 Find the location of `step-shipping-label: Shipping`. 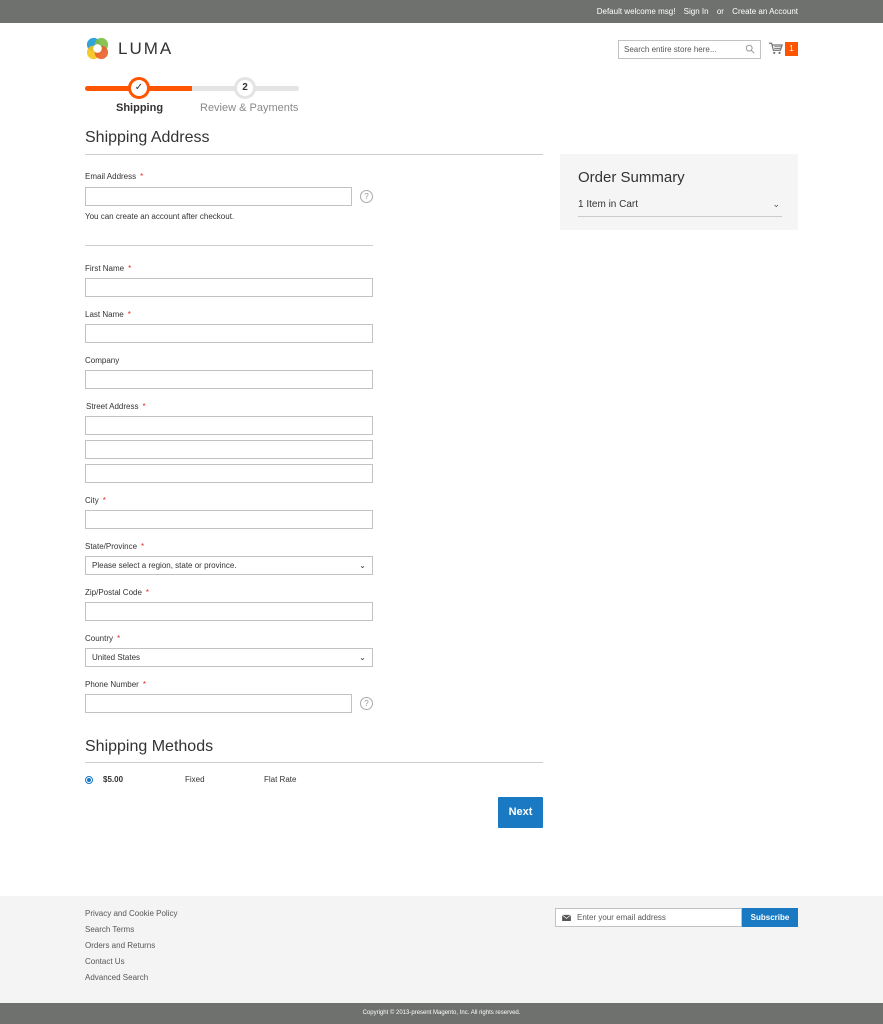

step-shipping-label: Shipping is located at coordinates (140, 108).